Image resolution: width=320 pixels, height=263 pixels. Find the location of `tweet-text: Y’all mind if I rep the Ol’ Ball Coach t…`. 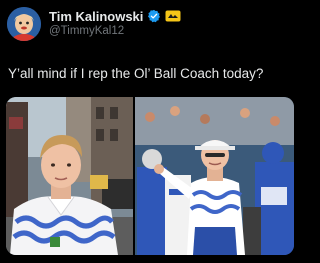

tweet-text: Y’all mind if I rep the Ol’ Ball Coach t… is located at coordinates (136, 73).